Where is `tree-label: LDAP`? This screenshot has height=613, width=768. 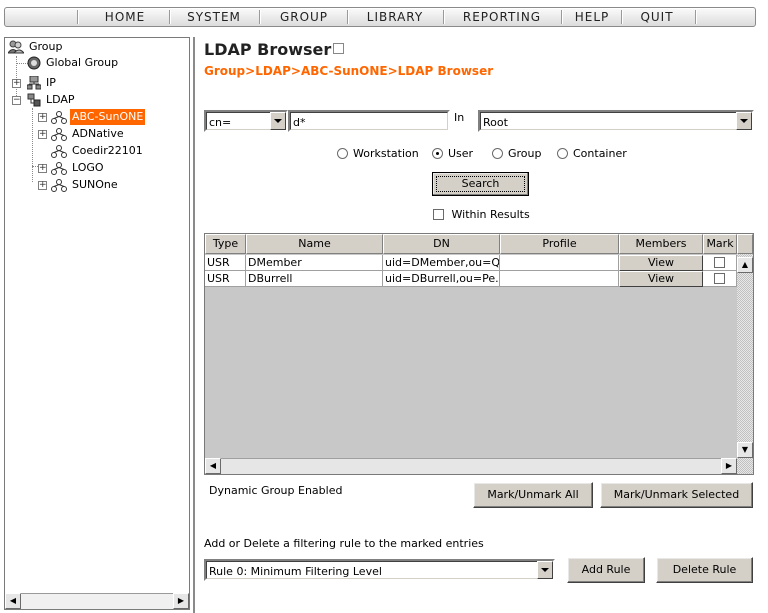 tree-label: LDAP is located at coordinates (60, 99).